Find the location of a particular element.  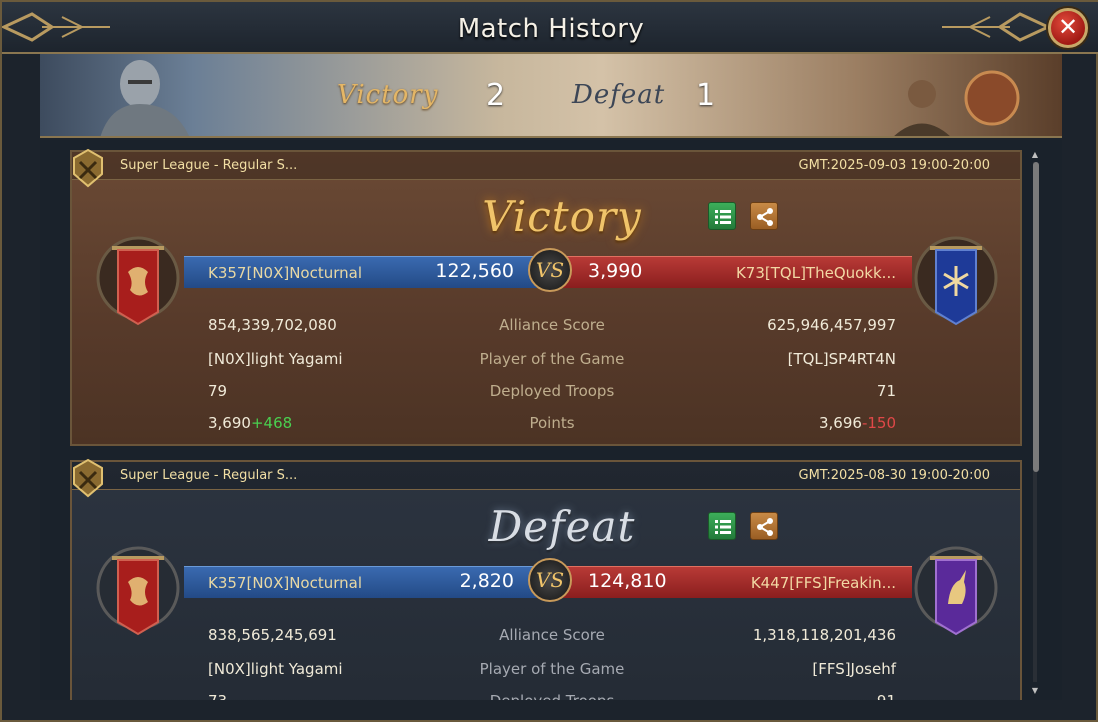

left-deployed-troops: 79 is located at coordinates (218, 391).